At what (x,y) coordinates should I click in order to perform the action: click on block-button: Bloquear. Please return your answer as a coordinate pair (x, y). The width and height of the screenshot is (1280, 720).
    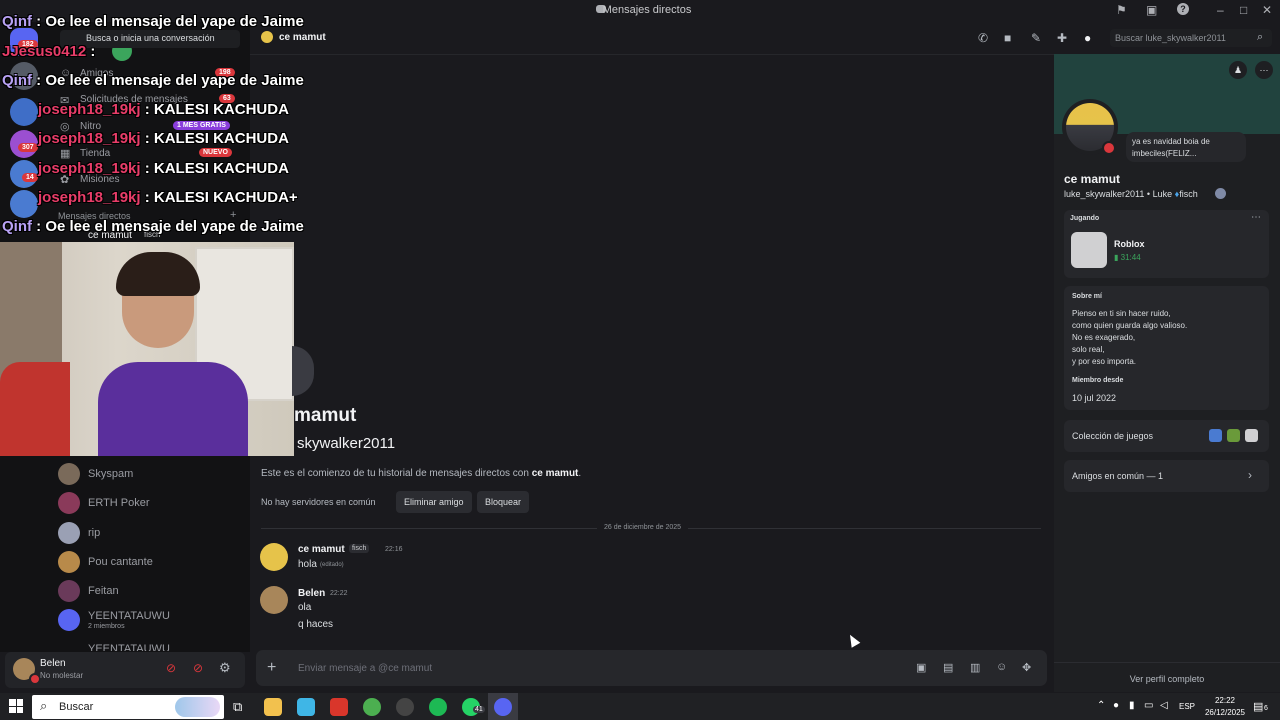
    Looking at the image, I should click on (503, 502).